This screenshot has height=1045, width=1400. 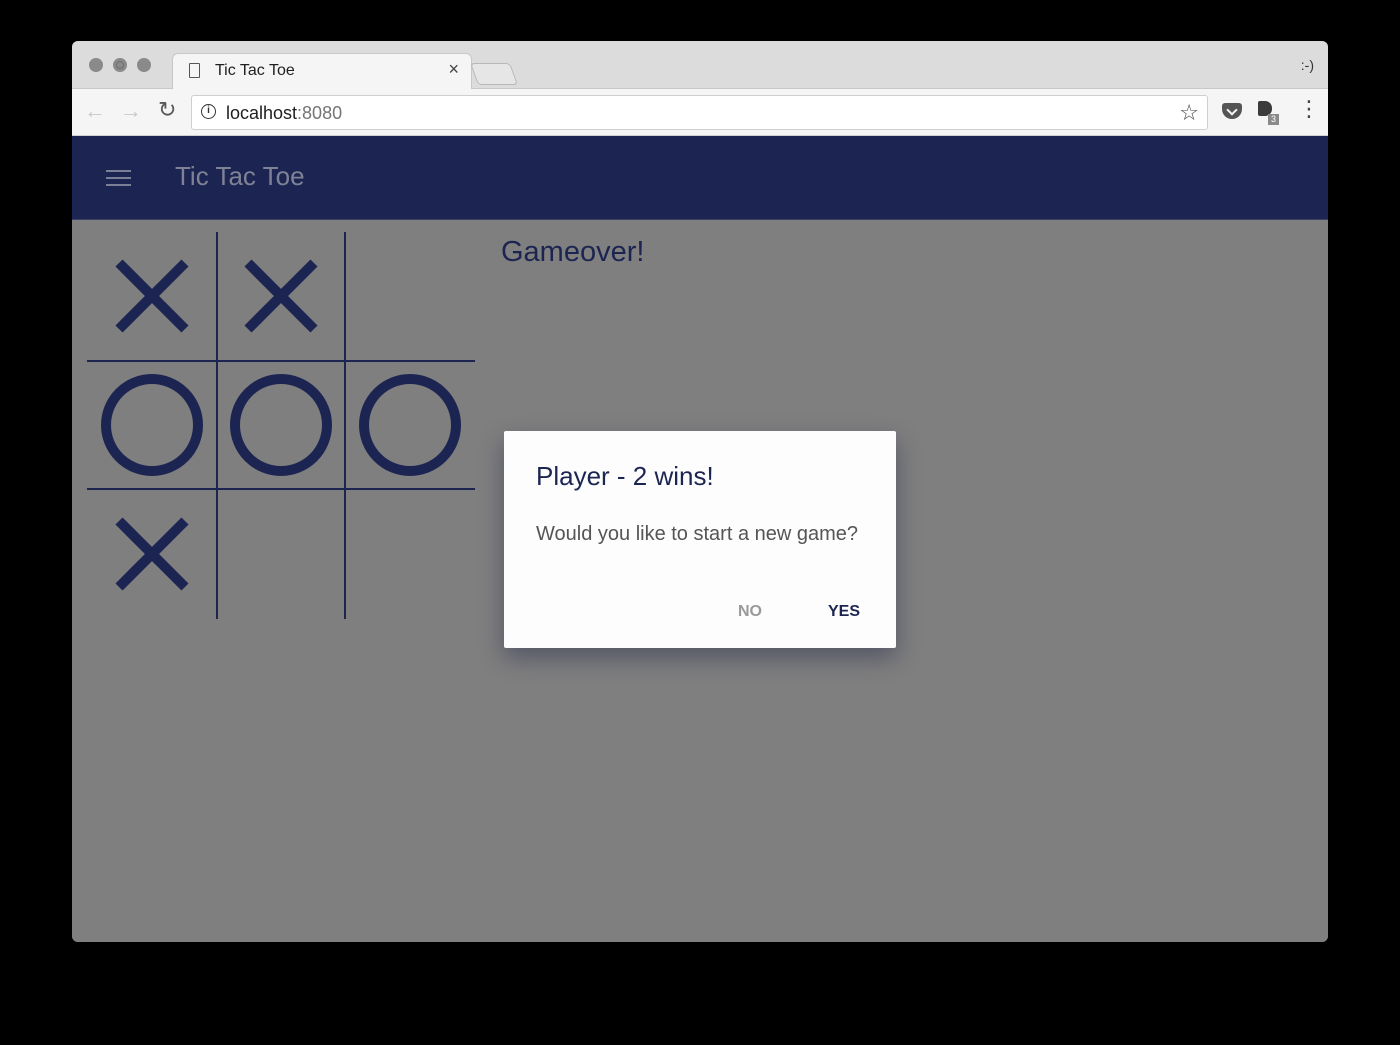 What do you see at coordinates (240, 176) in the screenshot?
I see `app-title: Tic Tac Toe` at bounding box center [240, 176].